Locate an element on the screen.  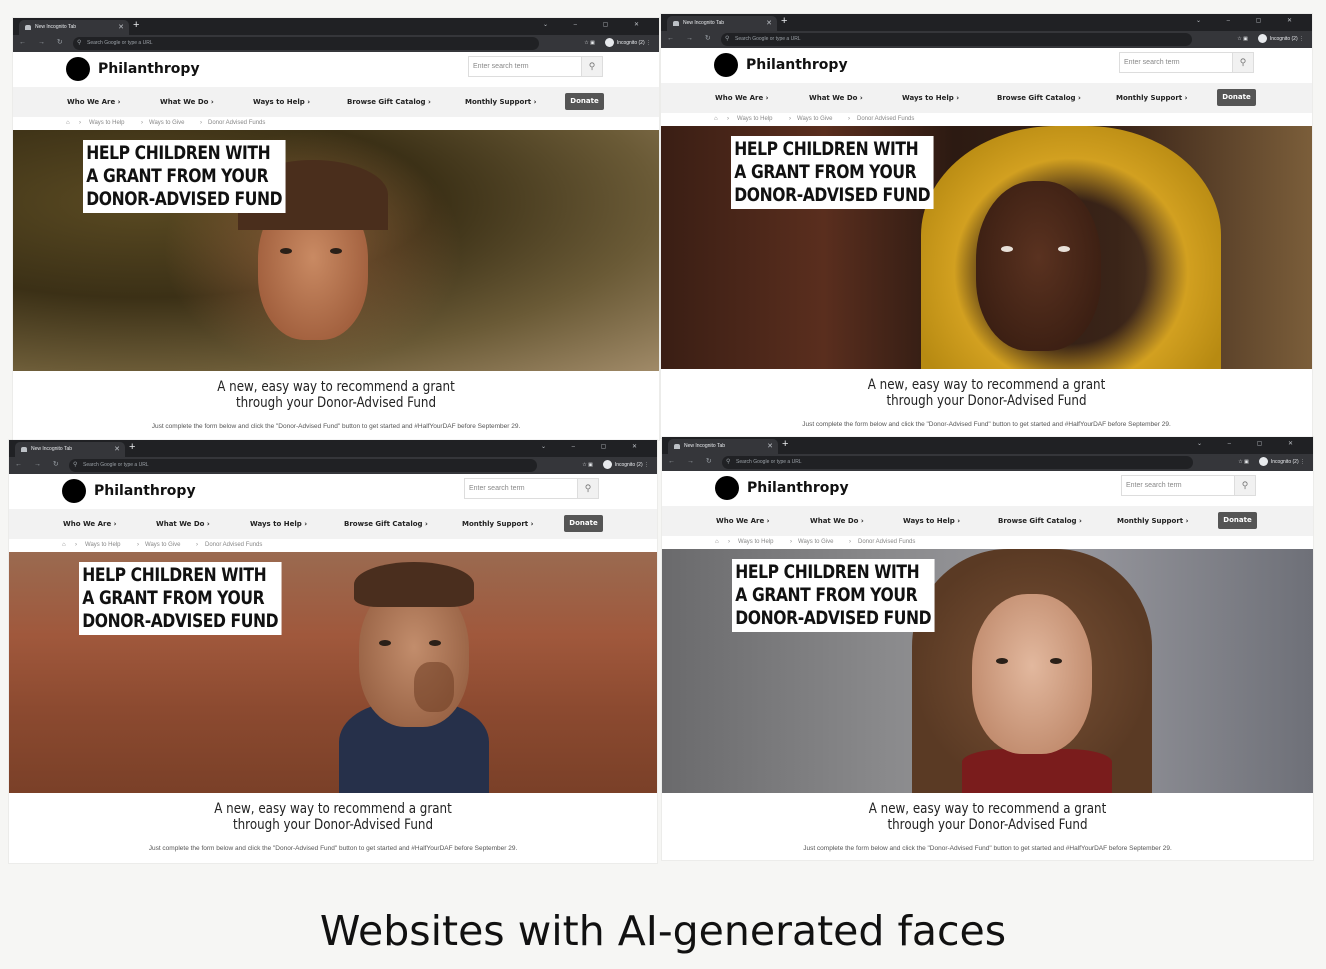
incognito-icon is located at coordinates (24, 449).